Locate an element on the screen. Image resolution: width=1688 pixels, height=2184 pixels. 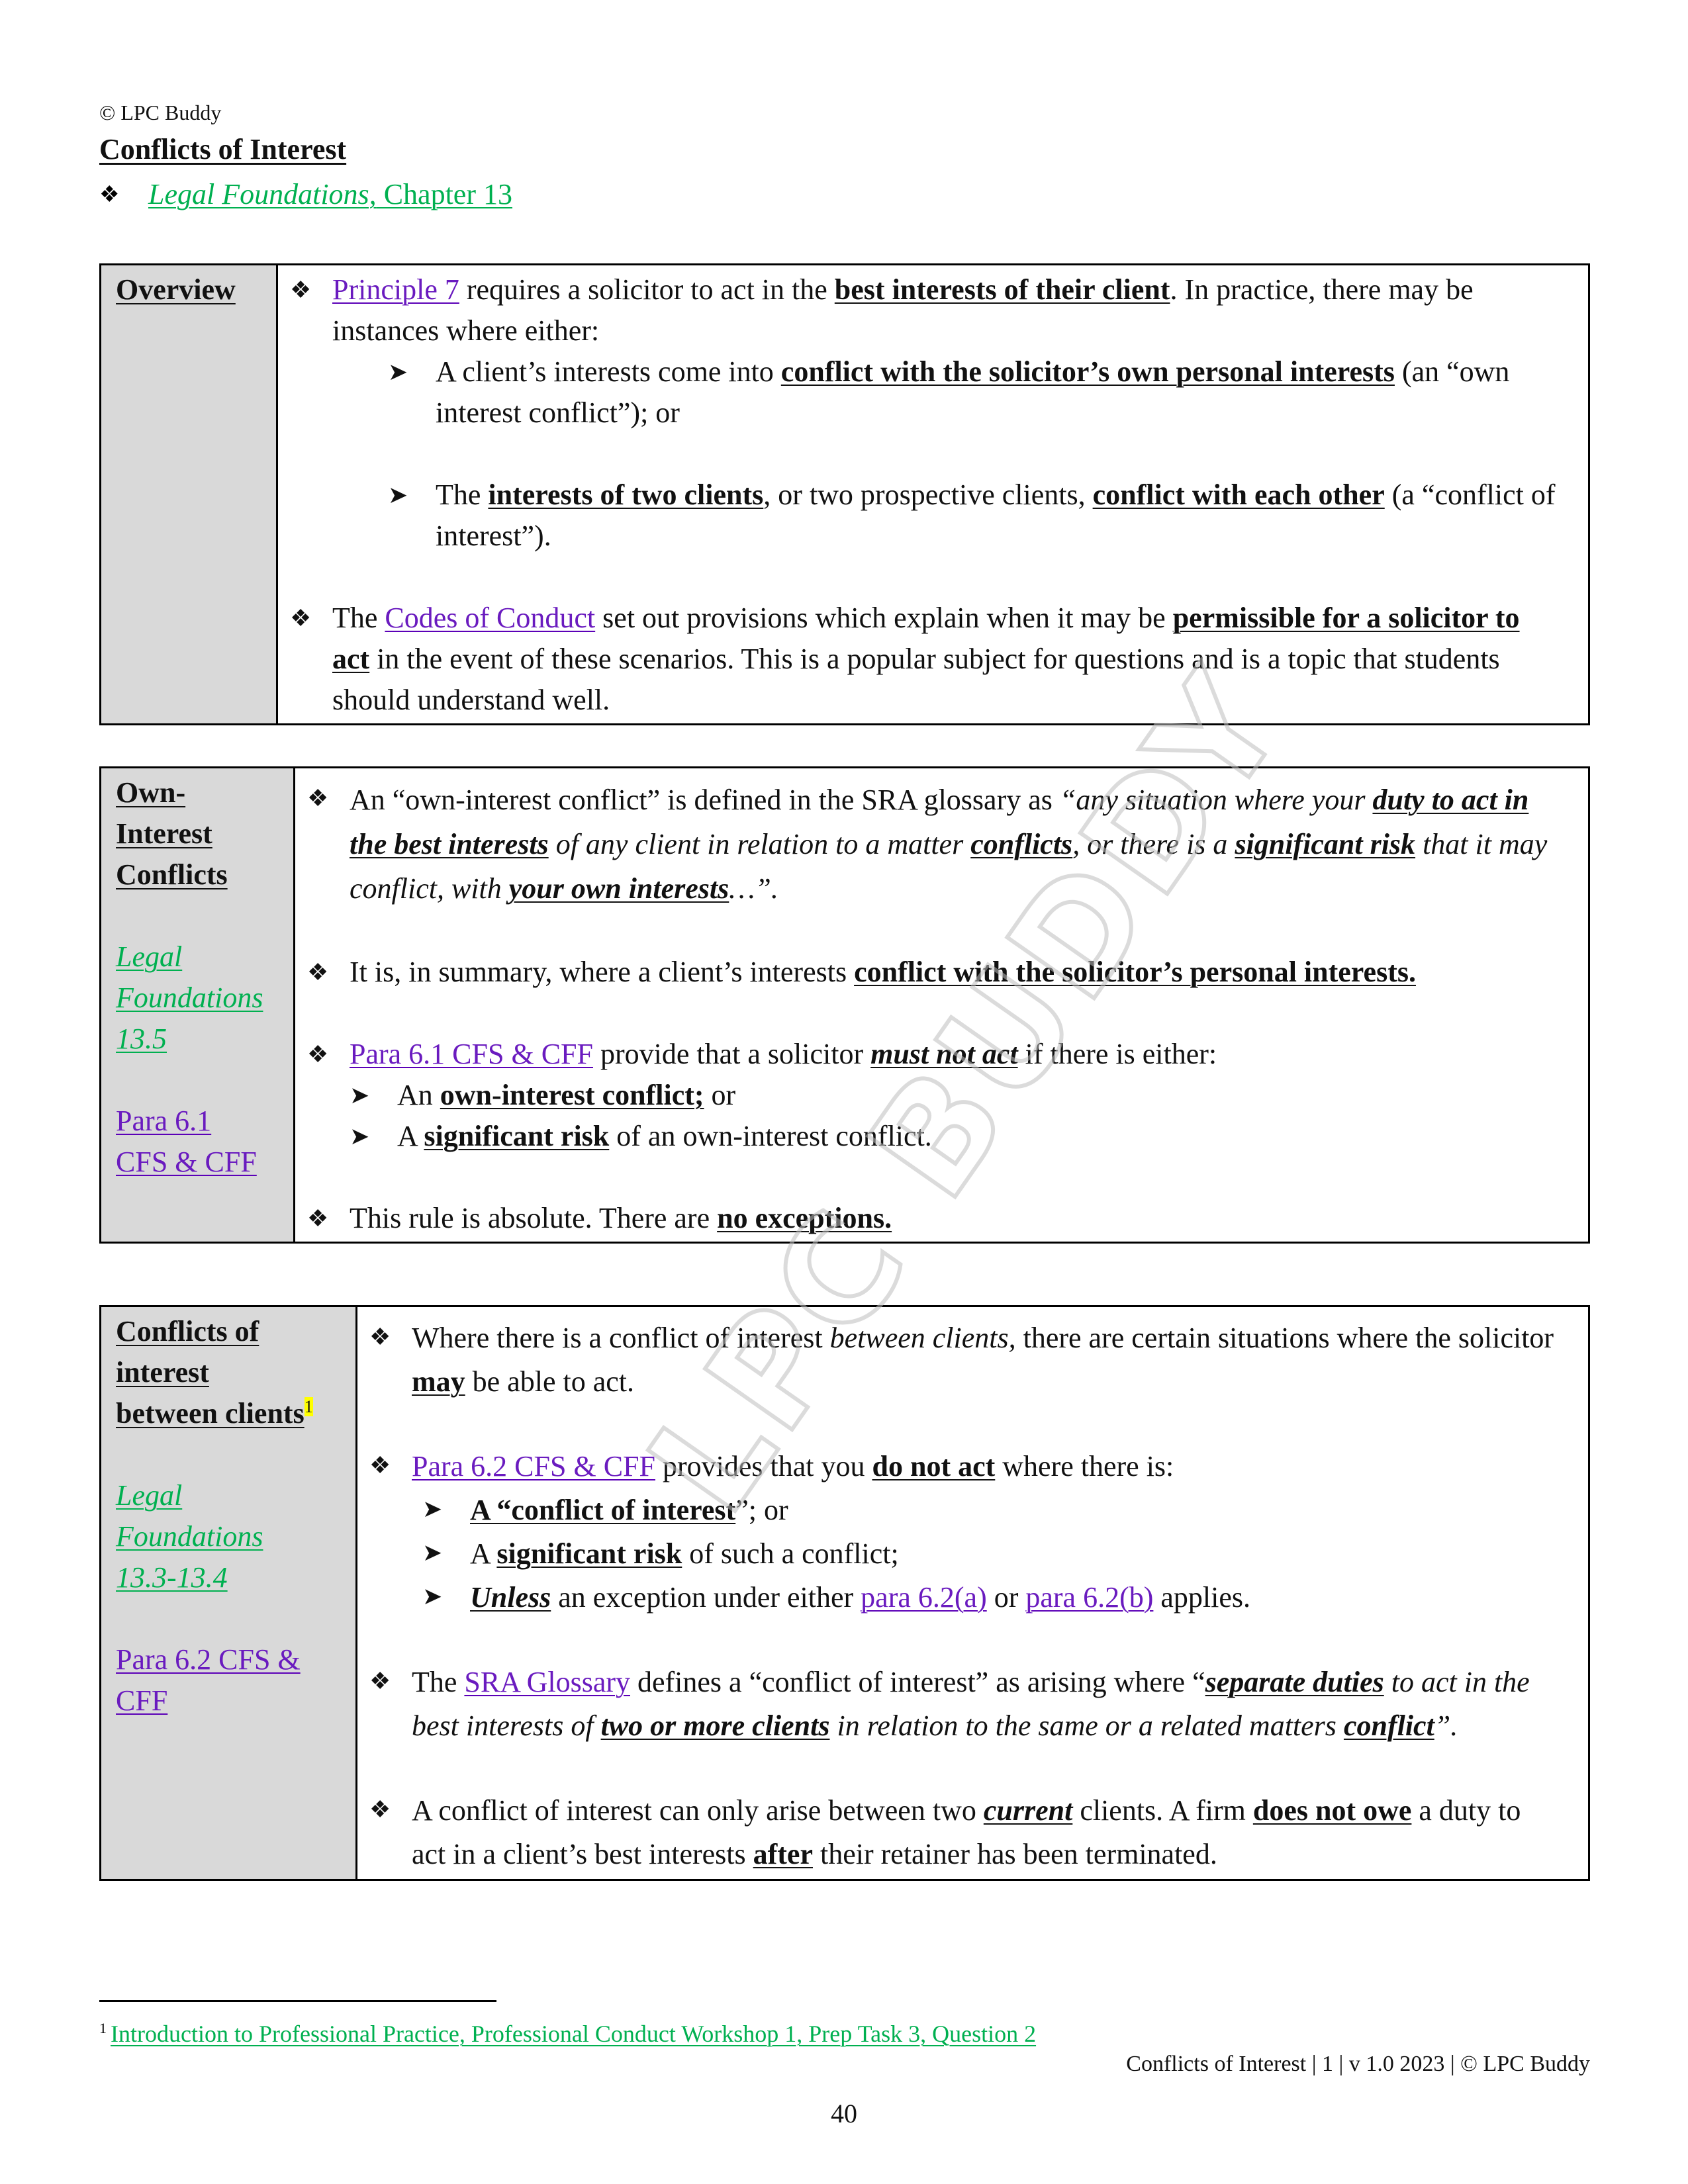
codes-of-conduct-link: Codes of Conduct is located at coordinates (490, 618).